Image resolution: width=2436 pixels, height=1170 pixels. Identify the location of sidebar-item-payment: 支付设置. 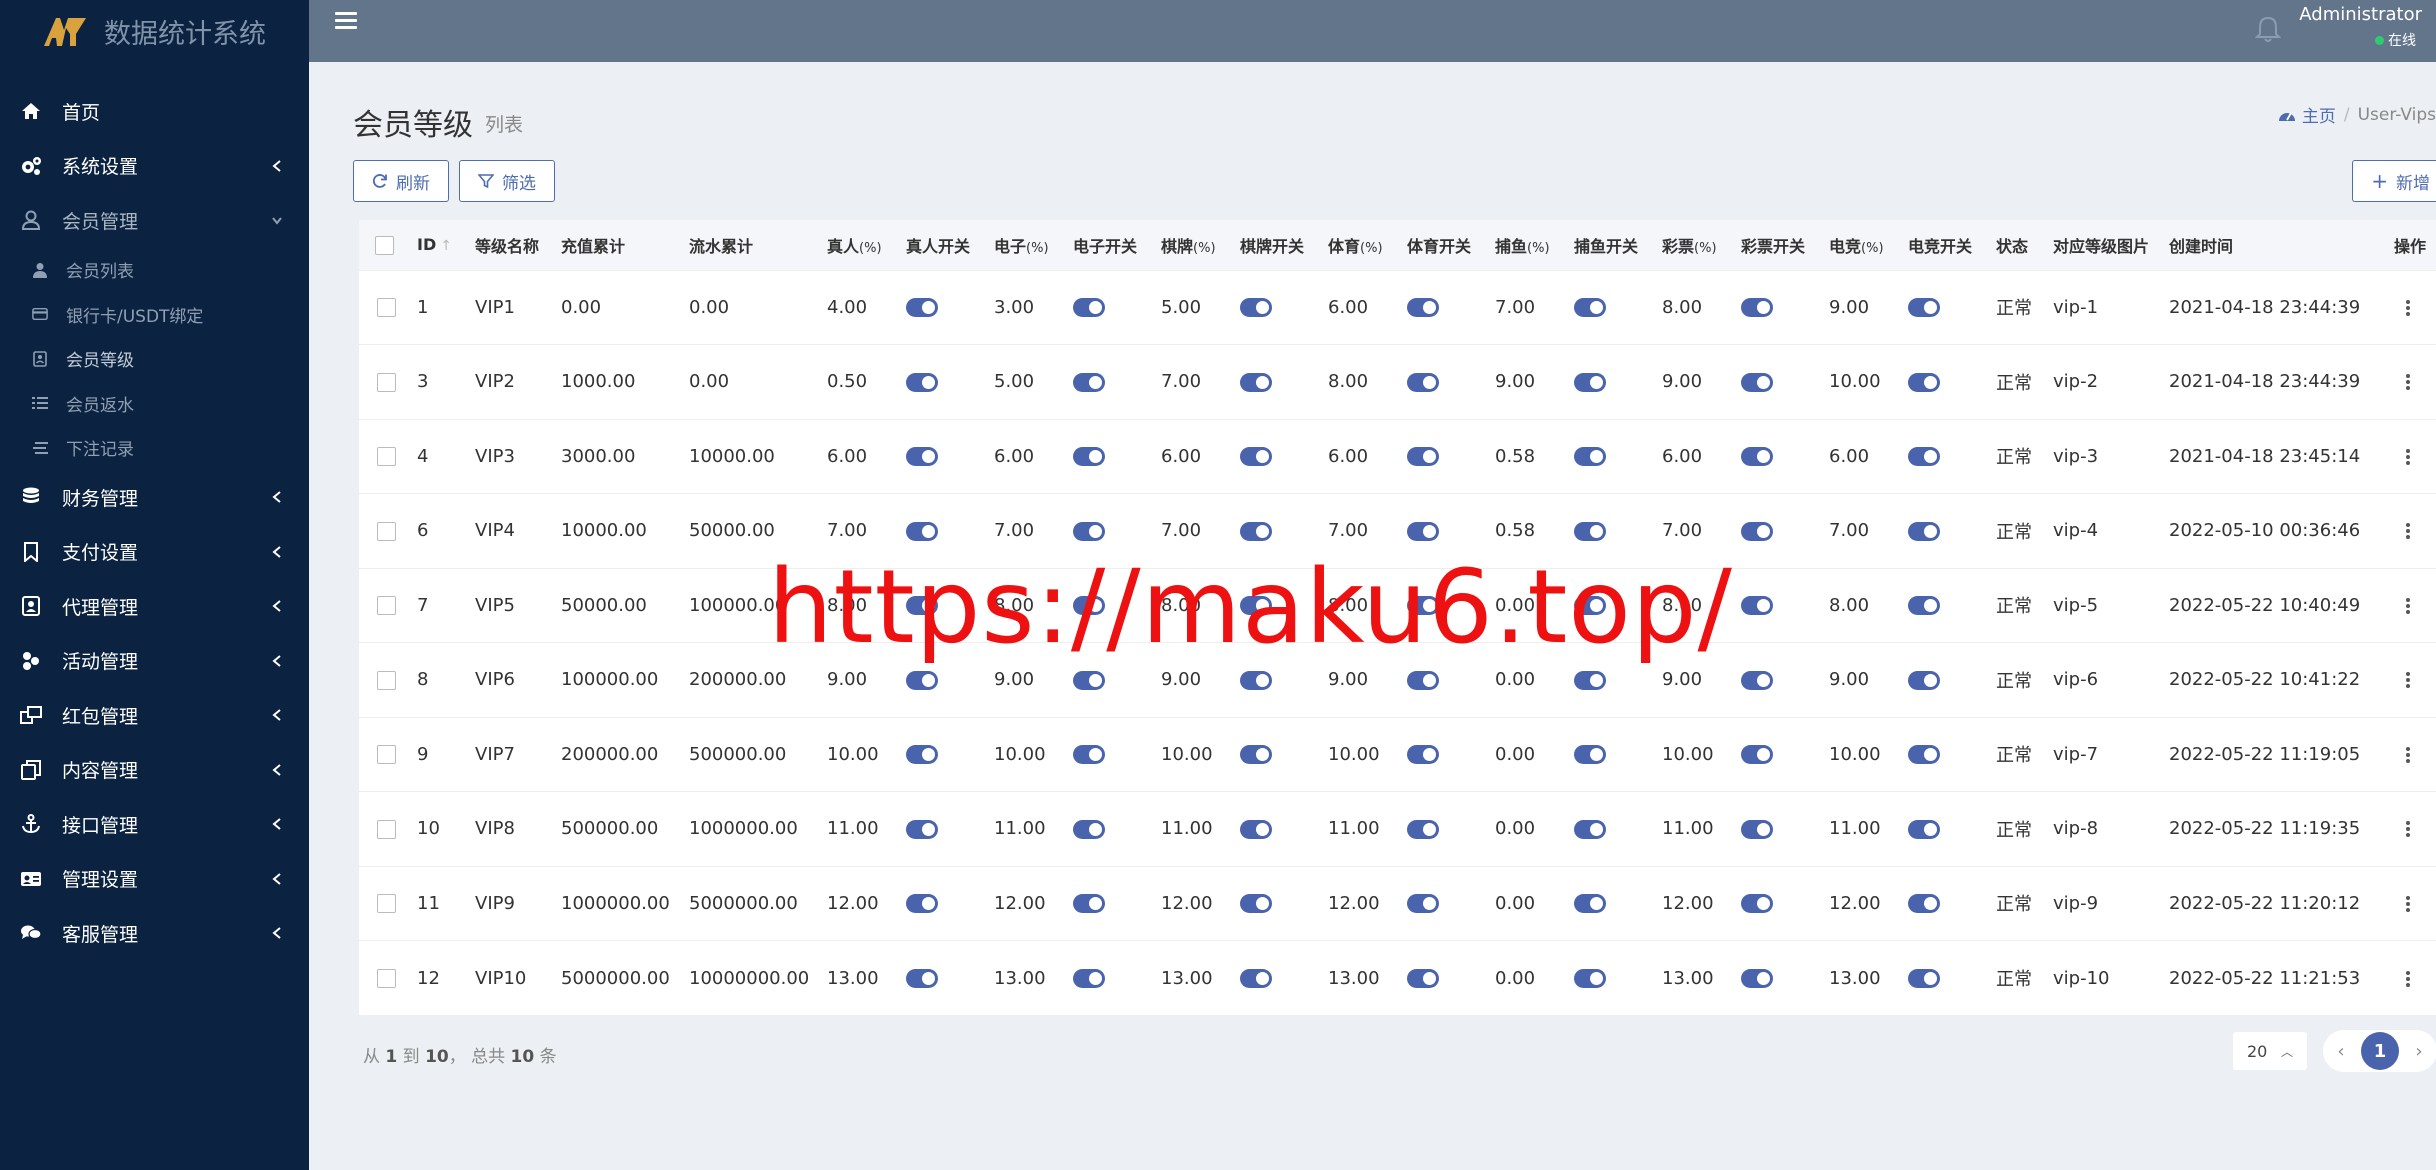
(154, 552).